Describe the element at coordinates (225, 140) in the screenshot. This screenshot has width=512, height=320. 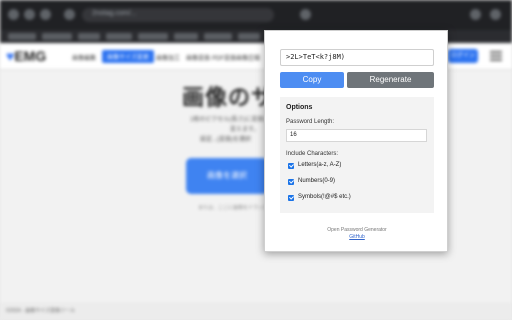
I see `hero-text: 設定...(変換)を選択` at that location.